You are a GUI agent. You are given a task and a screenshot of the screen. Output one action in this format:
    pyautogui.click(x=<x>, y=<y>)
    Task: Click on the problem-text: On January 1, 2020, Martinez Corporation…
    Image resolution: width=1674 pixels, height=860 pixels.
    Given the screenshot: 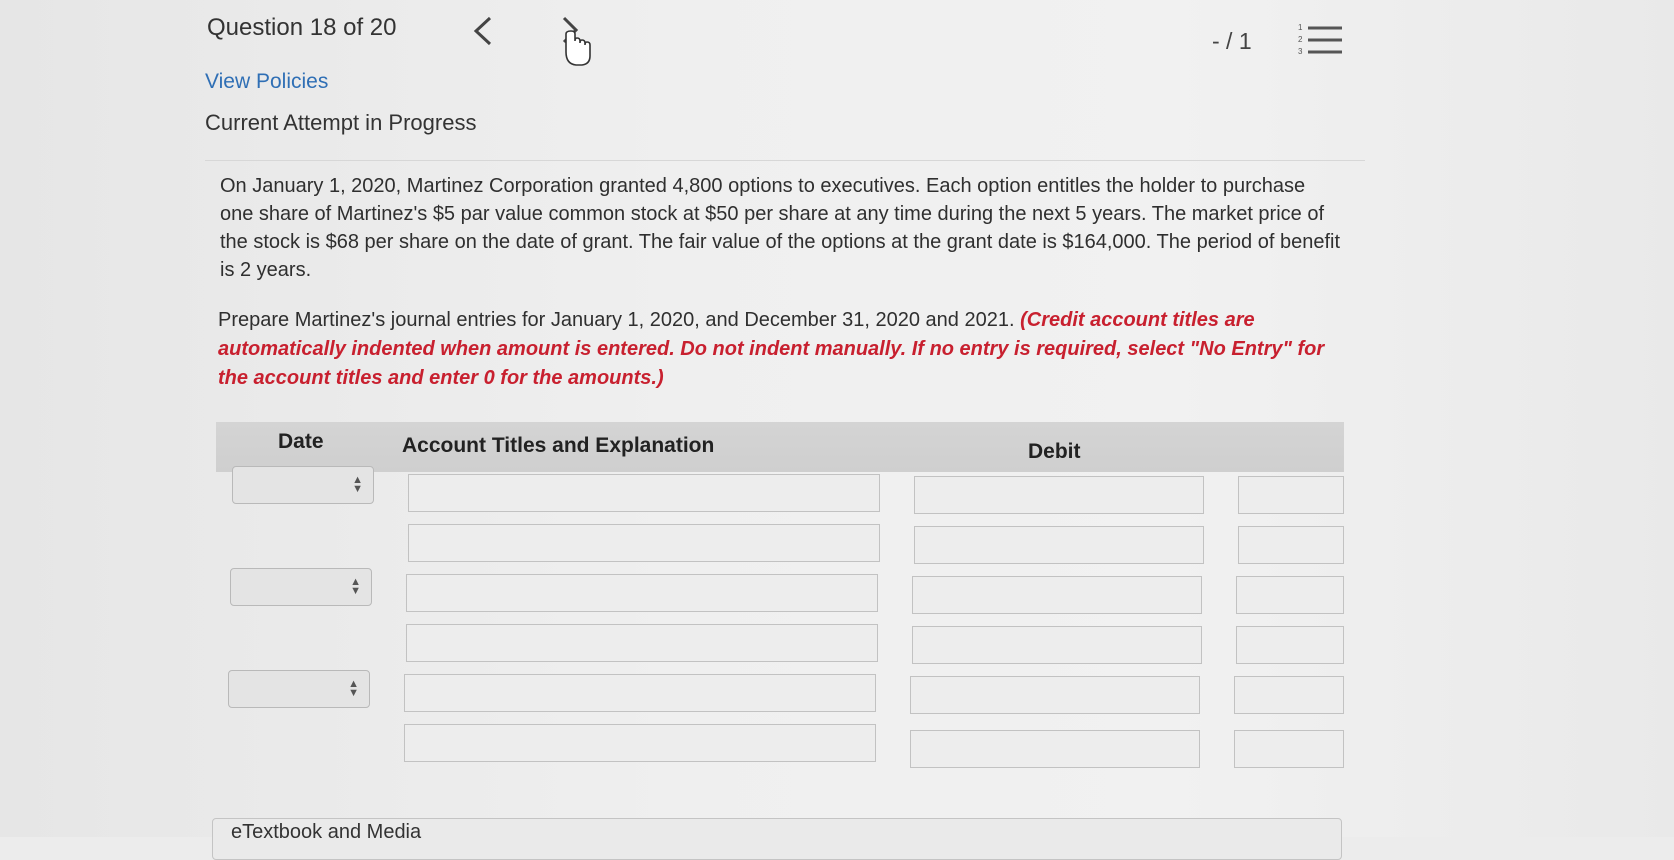 What is the action you would take?
    pyautogui.click(x=780, y=228)
    